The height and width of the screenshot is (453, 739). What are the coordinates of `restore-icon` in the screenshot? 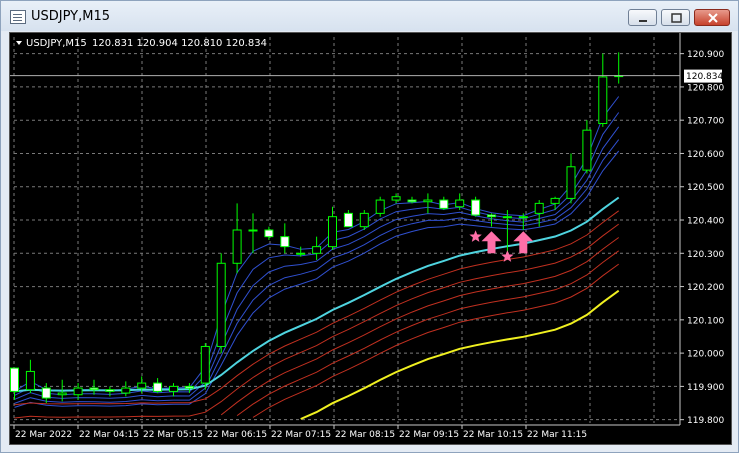 It's located at (676, 18).